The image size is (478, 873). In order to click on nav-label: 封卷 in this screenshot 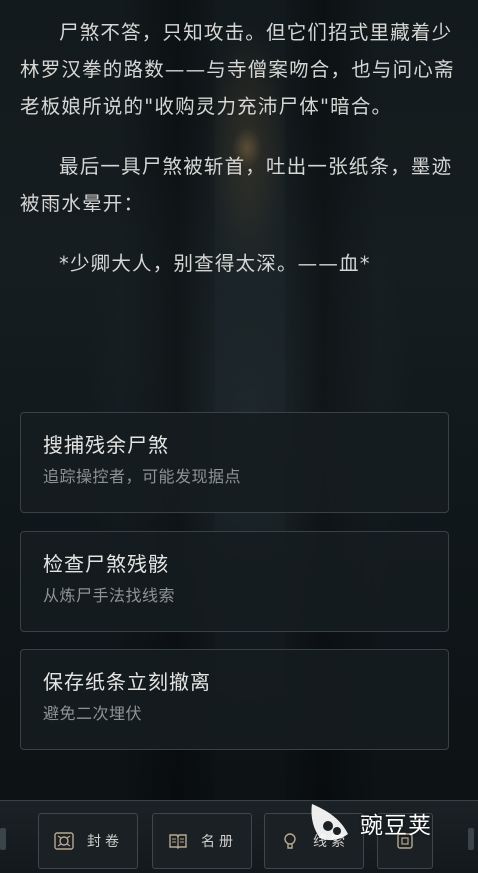, I will do `click(105, 842)`.